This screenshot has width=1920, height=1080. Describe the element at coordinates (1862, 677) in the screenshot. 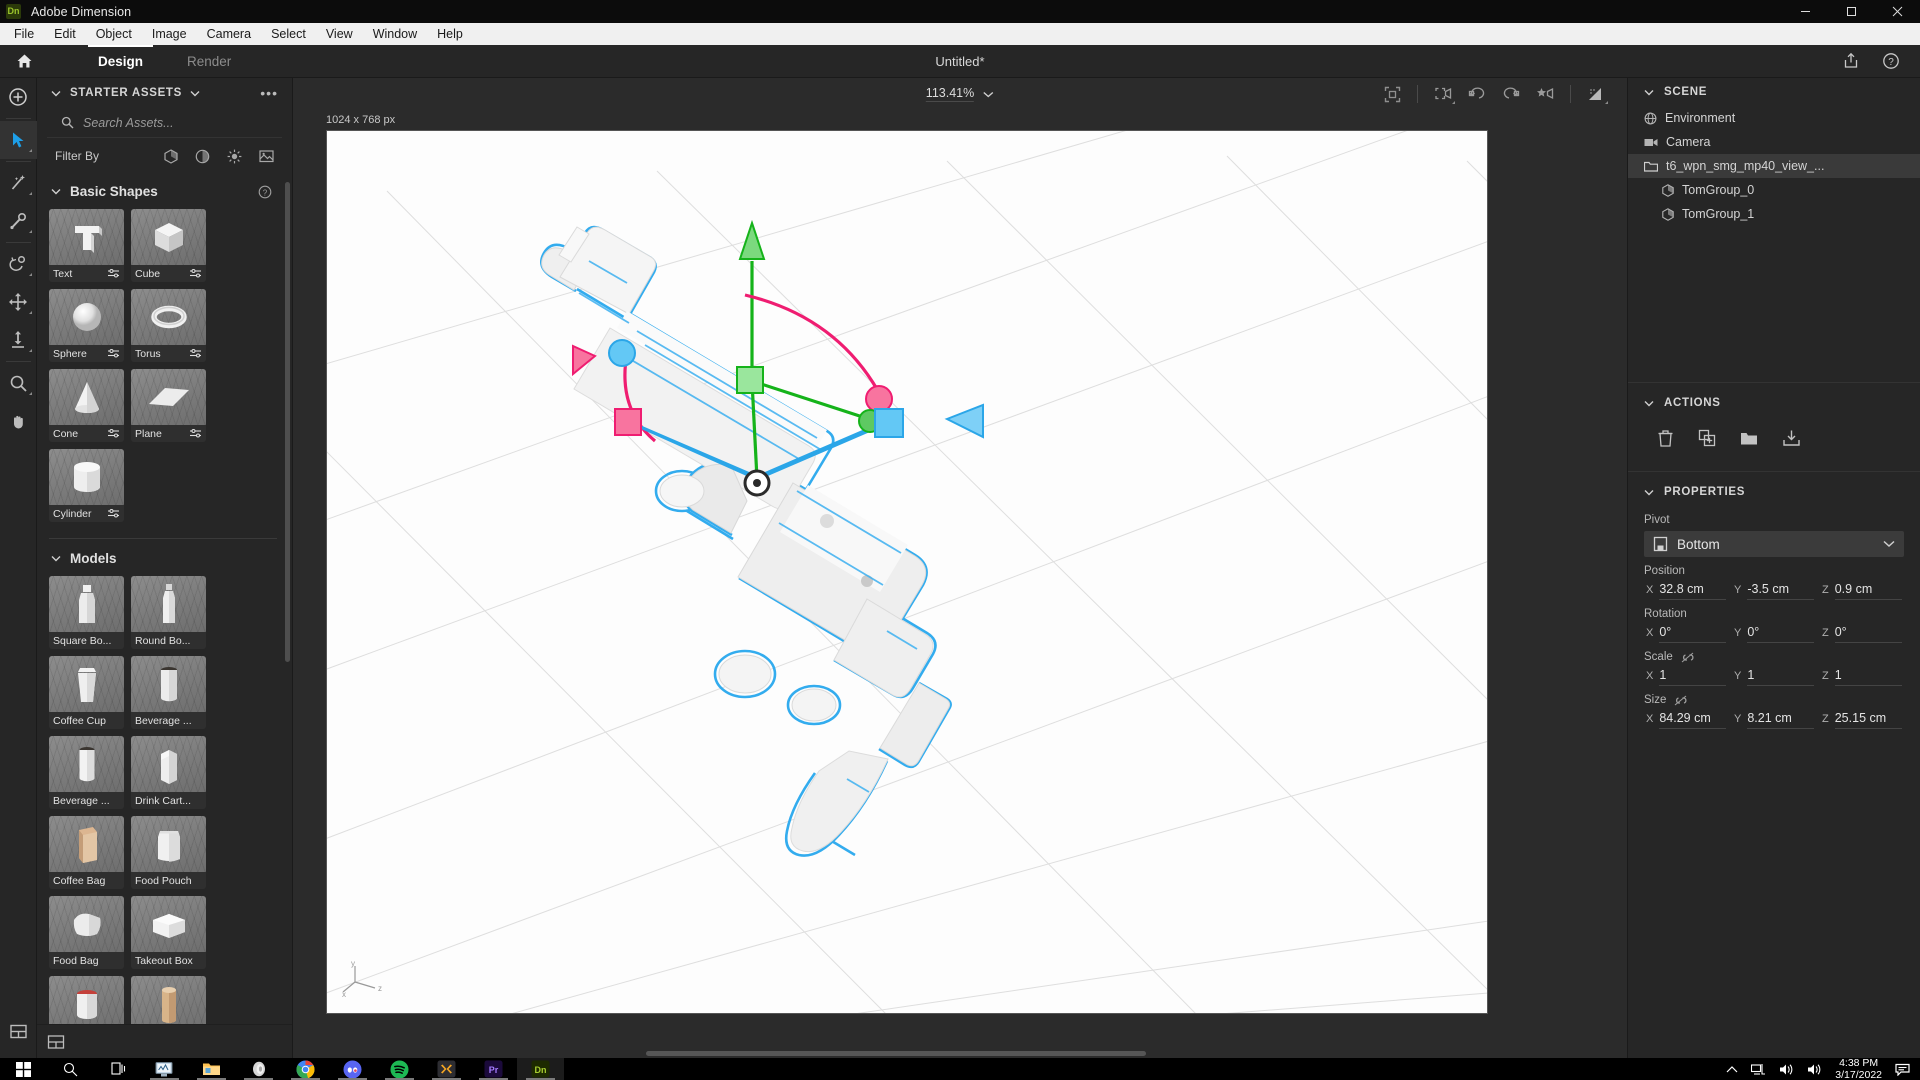

I see `scale-z-field: Z 1` at that location.